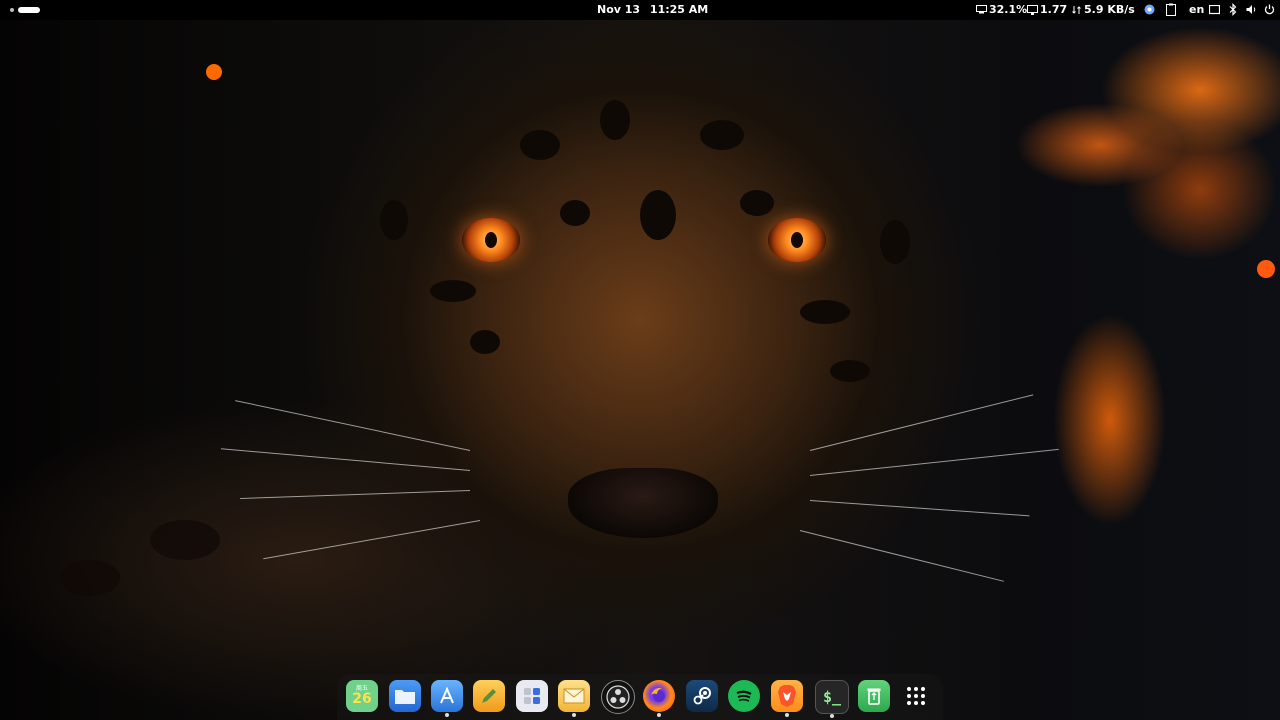 The height and width of the screenshot is (720, 1280). I want to click on spotify-icon, so click(744, 696).